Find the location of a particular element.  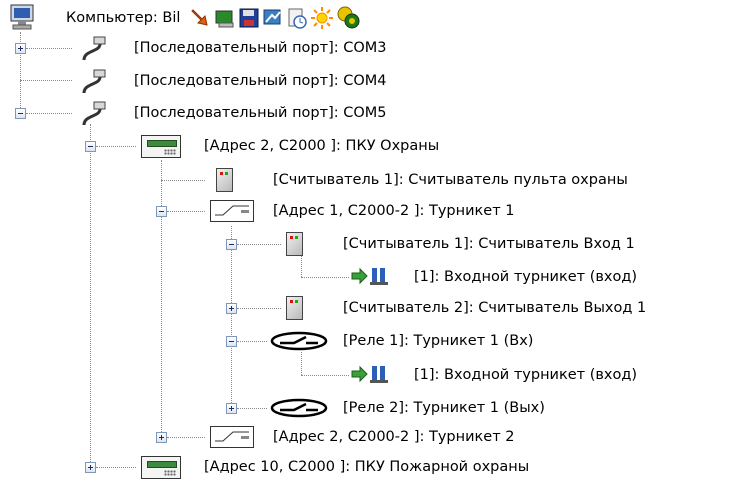

sun-icon is located at coordinates (322, 18).